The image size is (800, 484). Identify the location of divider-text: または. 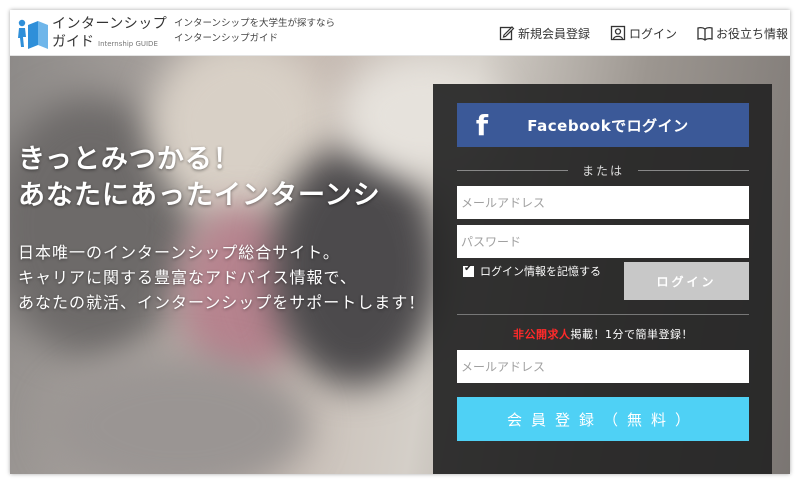
(603, 170).